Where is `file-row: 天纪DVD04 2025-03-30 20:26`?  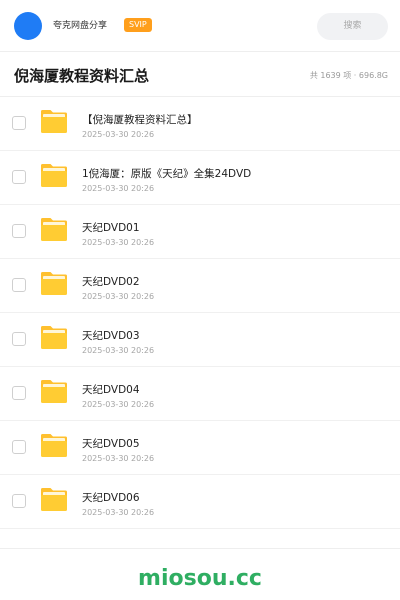
file-row: 天纪DVD04 2025-03-30 20:26 is located at coordinates (200, 394).